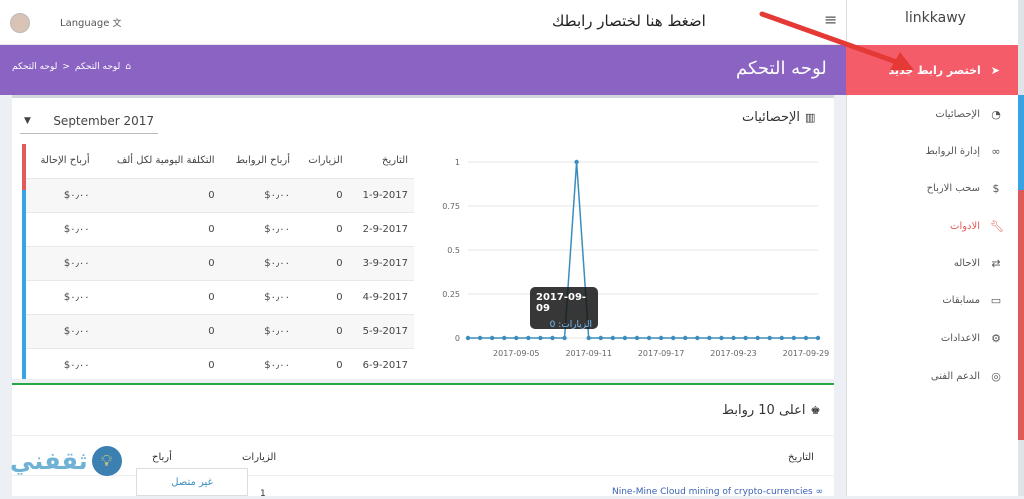  I want to click on sidebar-item-label: سحب الارباح, so click(953, 188).